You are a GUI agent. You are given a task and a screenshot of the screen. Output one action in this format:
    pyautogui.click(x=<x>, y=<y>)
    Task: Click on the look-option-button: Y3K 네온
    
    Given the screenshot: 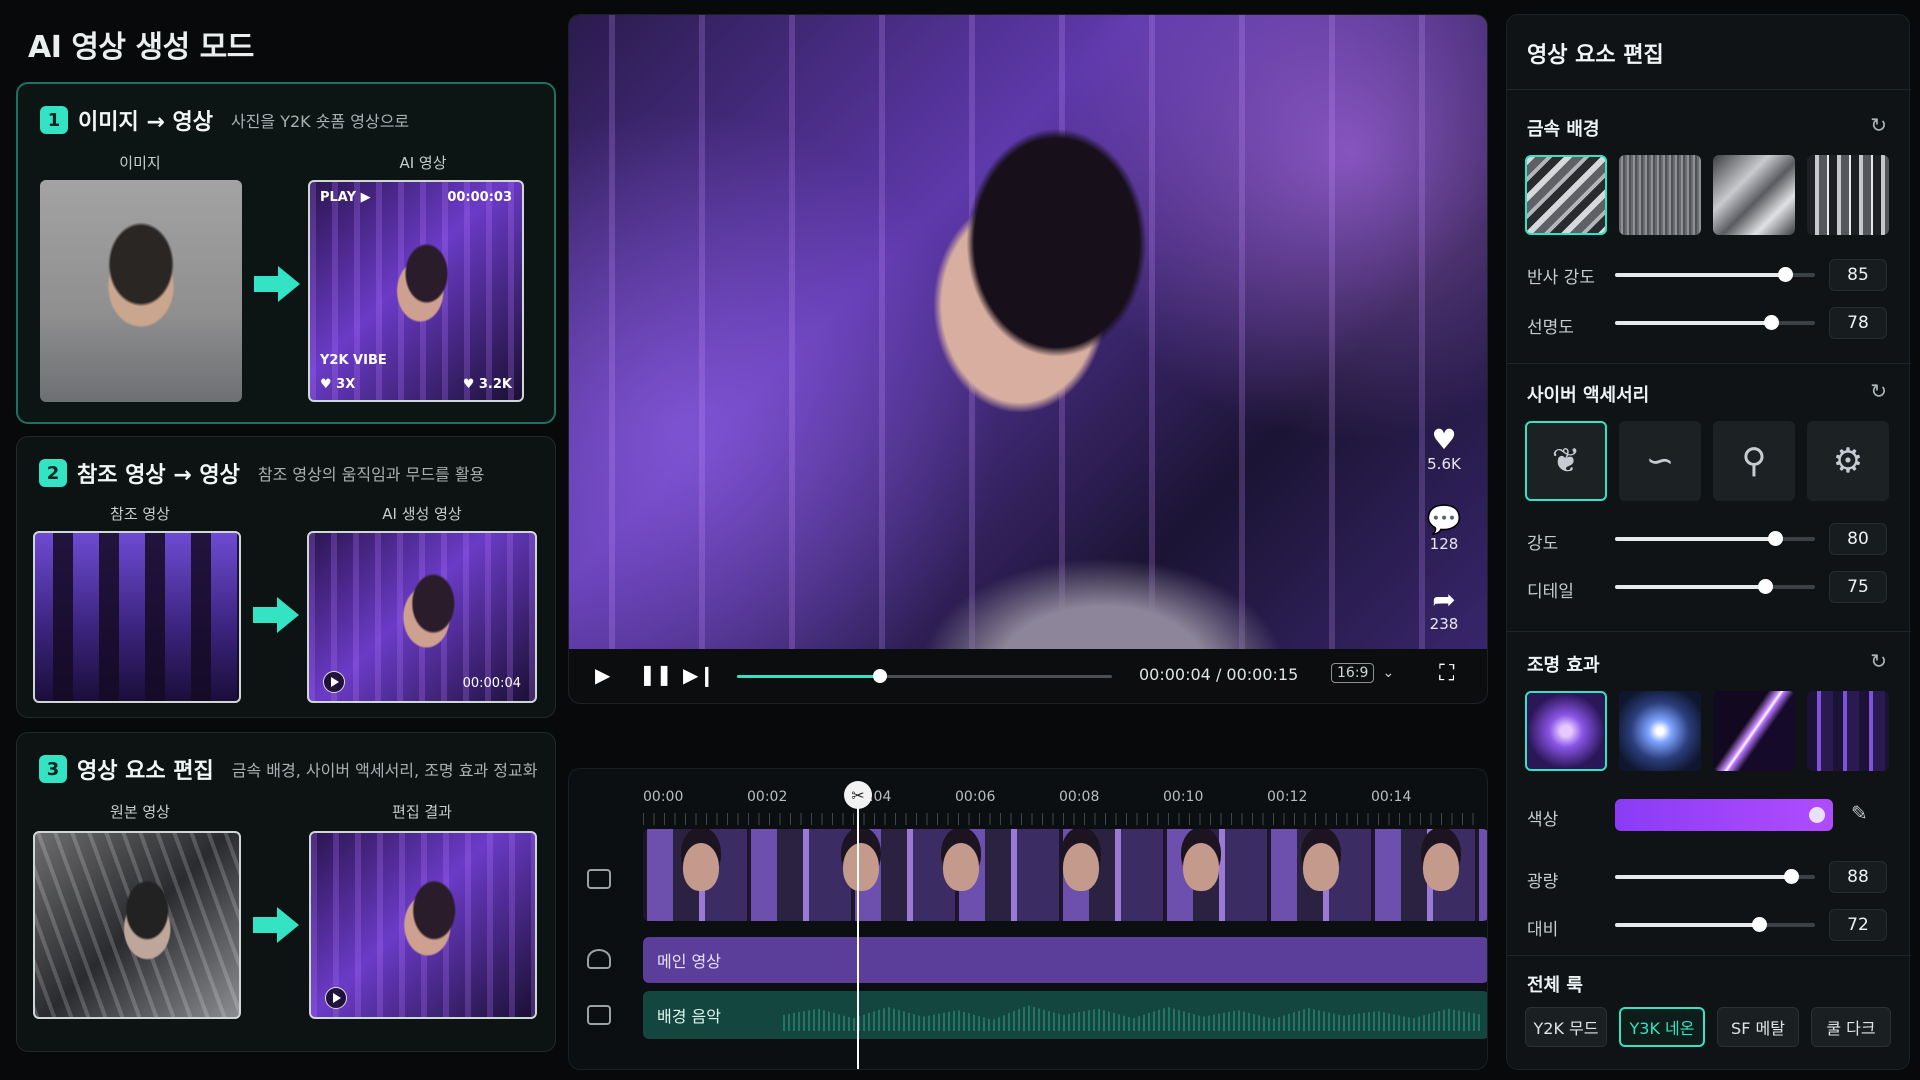 What is the action you would take?
    pyautogui.click(x=1662, y=1027)
    